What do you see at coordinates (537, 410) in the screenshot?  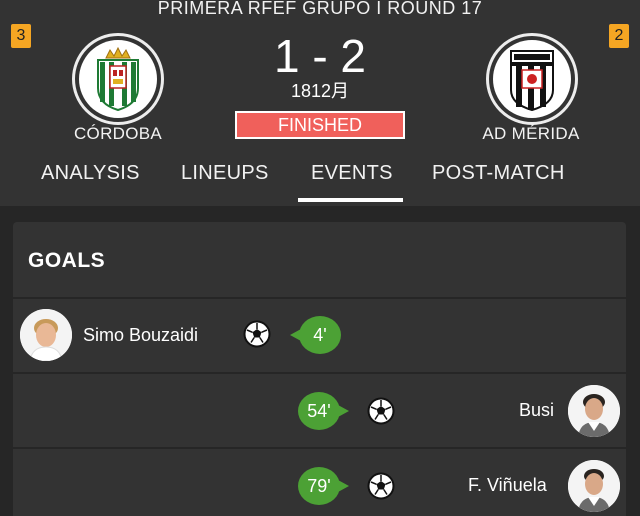 I see `scorer-name: Busi` at bounding box center [537, 410].